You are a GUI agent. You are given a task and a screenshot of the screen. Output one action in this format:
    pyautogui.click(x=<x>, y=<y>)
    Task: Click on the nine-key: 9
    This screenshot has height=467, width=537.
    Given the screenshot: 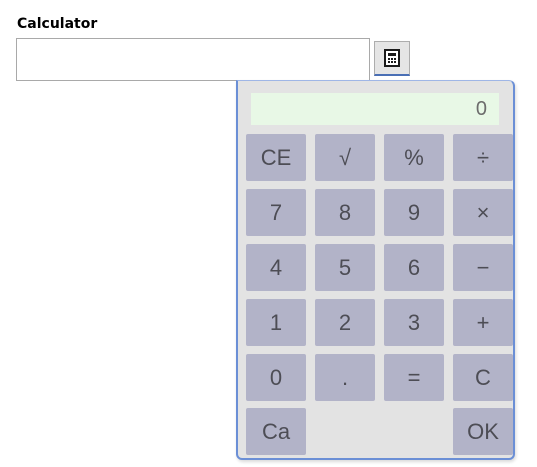 What is the action you would take?
    pyautogui.click(x=414, y=212)
    